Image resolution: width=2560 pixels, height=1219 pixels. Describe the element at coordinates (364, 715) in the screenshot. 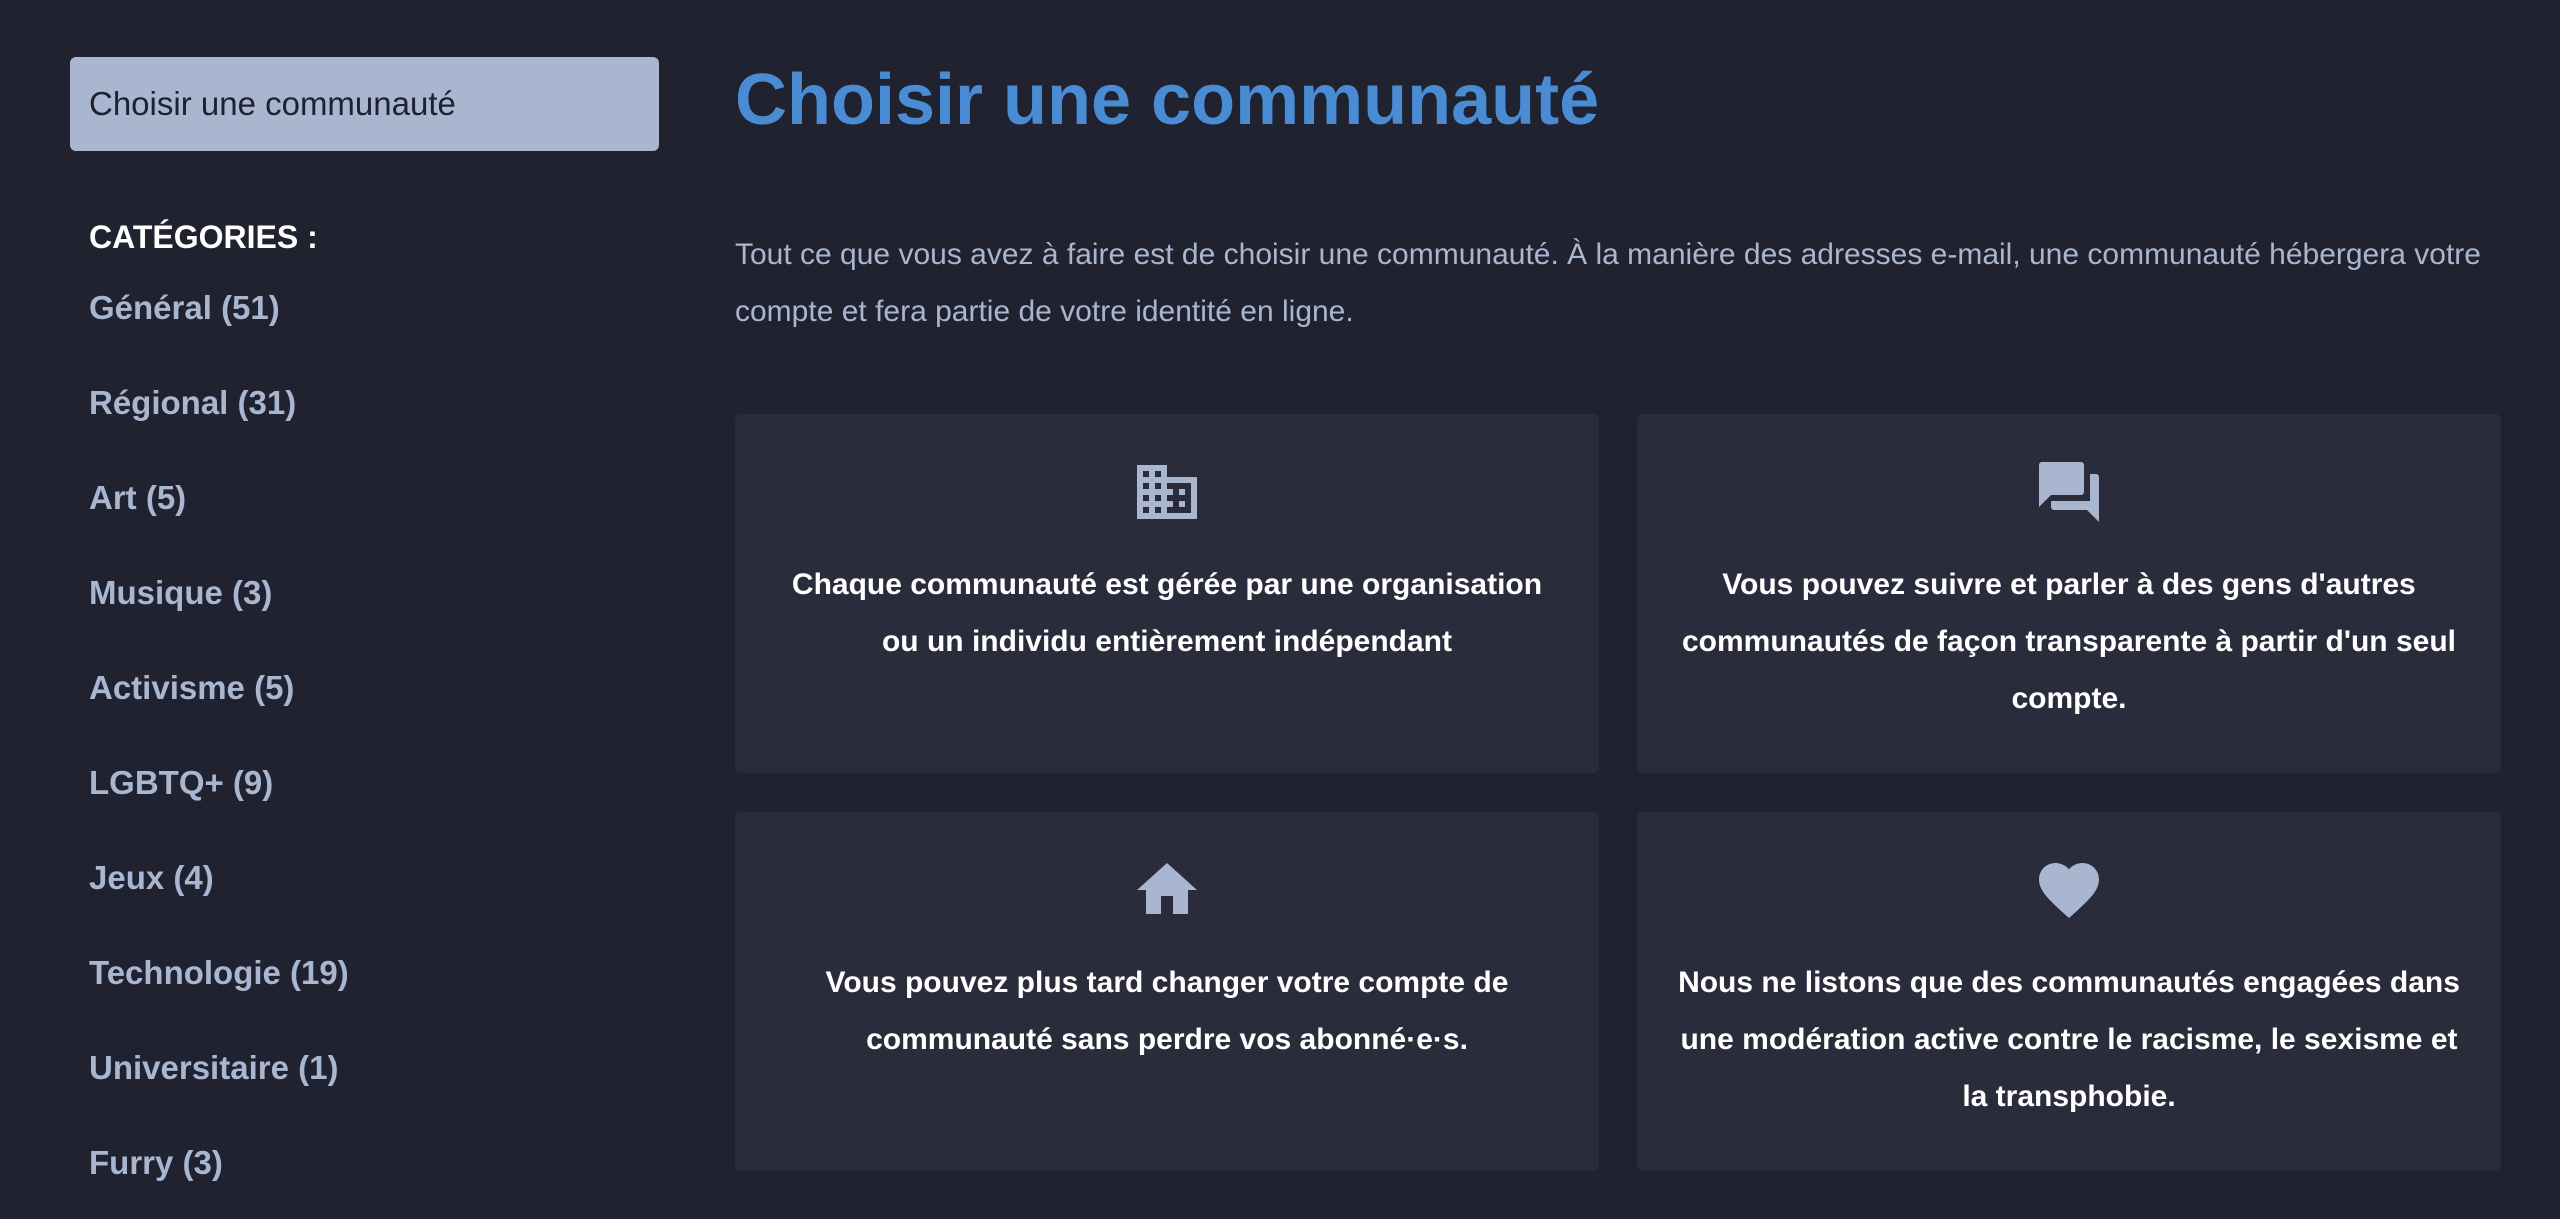

I see `category-item-activisme: Activisme (5)` at that location.